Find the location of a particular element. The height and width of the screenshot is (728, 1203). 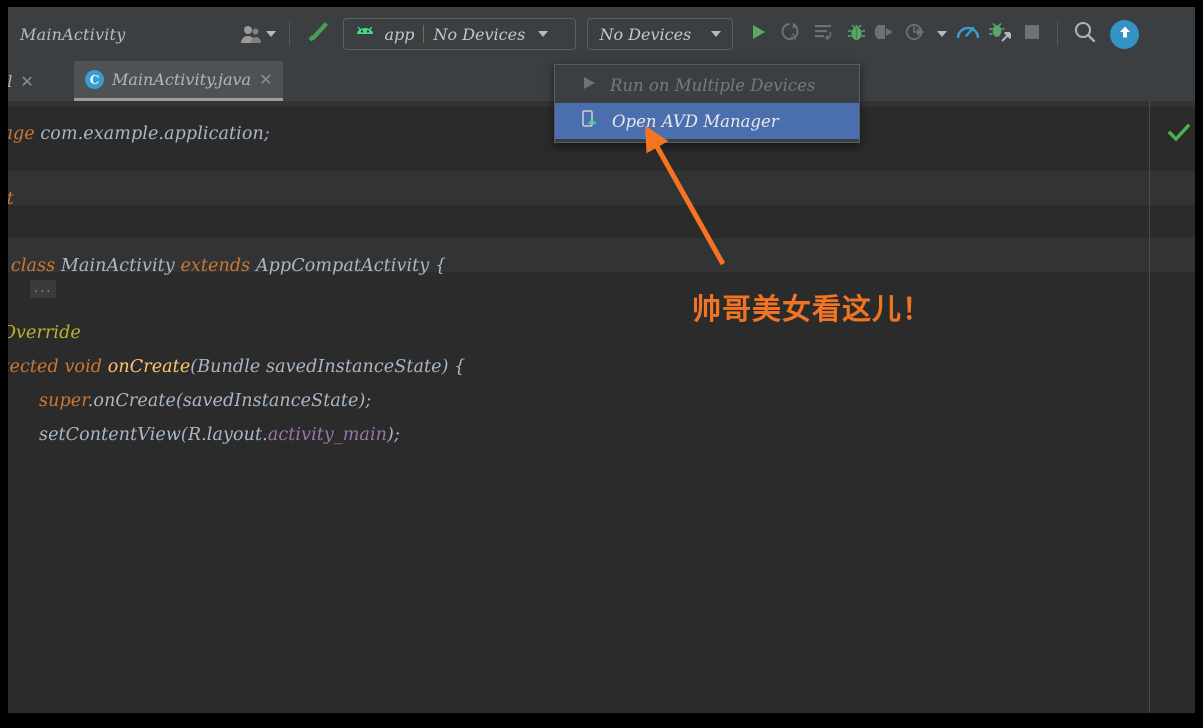

code-token: activity_main is located at coordinates (327, 435).